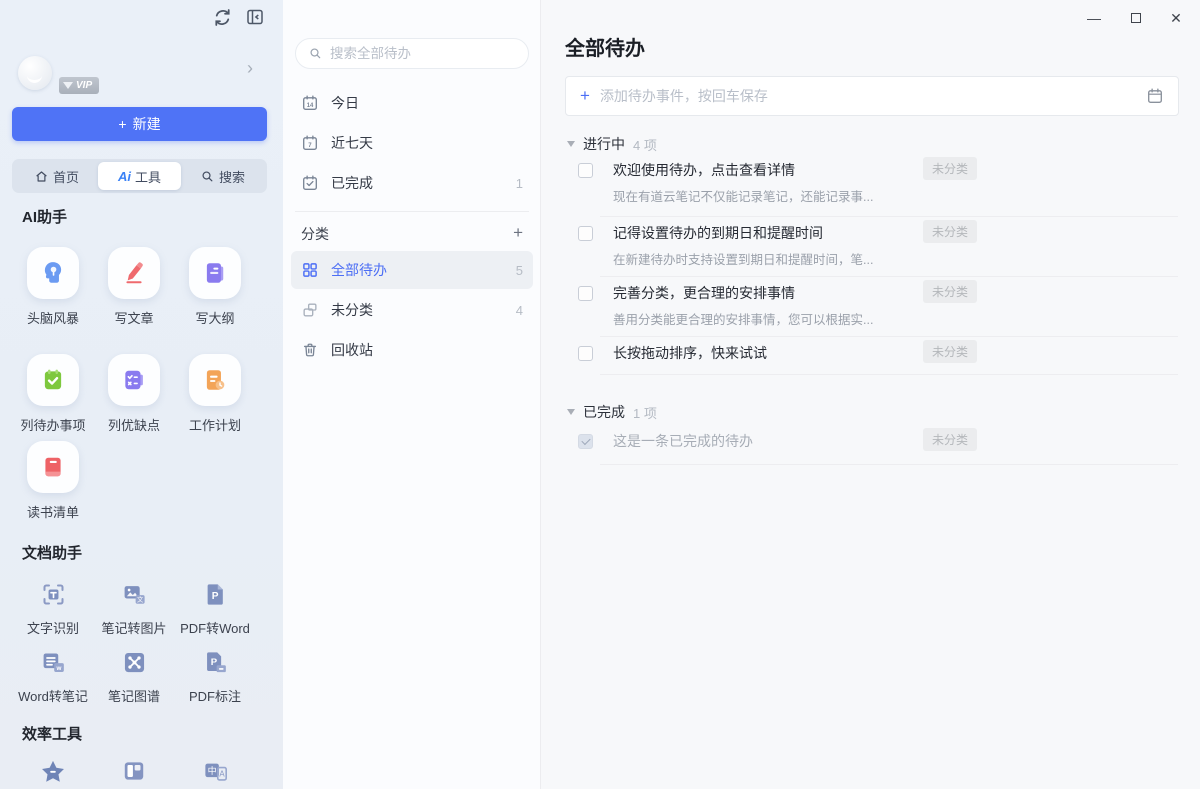  What do you see at coordinates (704, 293) in the screenshot?
I see `todo-title: 完善分类，更合理的安排事情` at bounding box center [704, 293].